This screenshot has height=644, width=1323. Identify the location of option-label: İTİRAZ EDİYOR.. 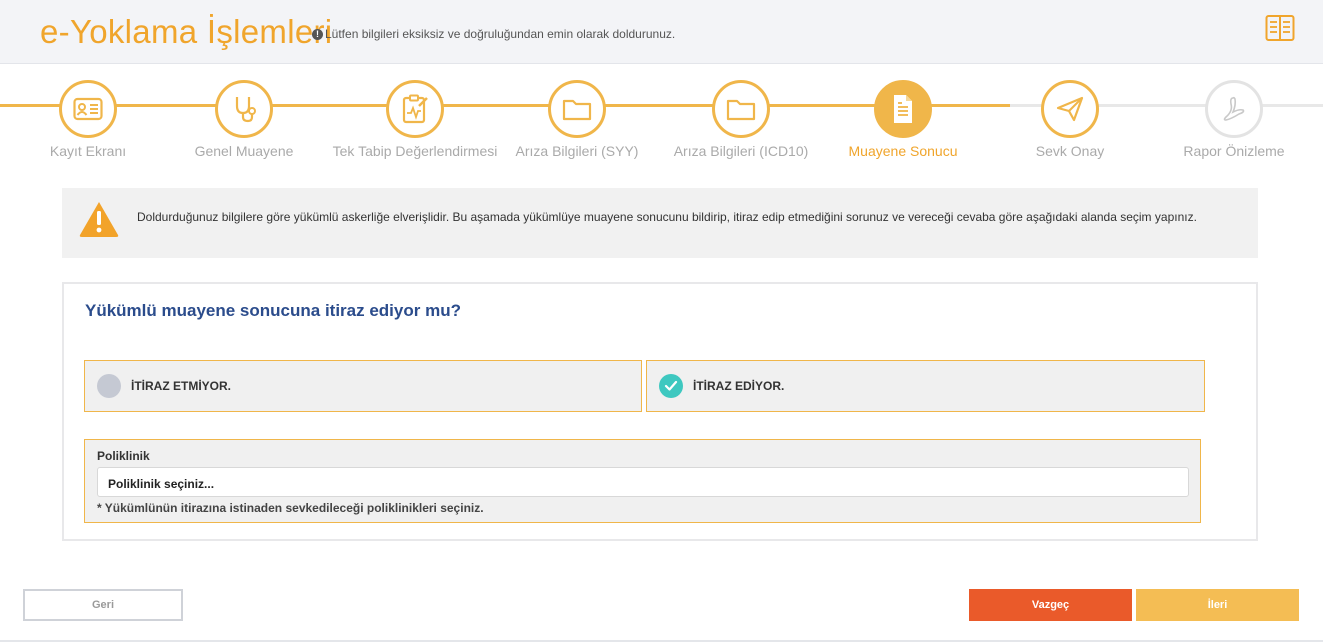
(739, 386).